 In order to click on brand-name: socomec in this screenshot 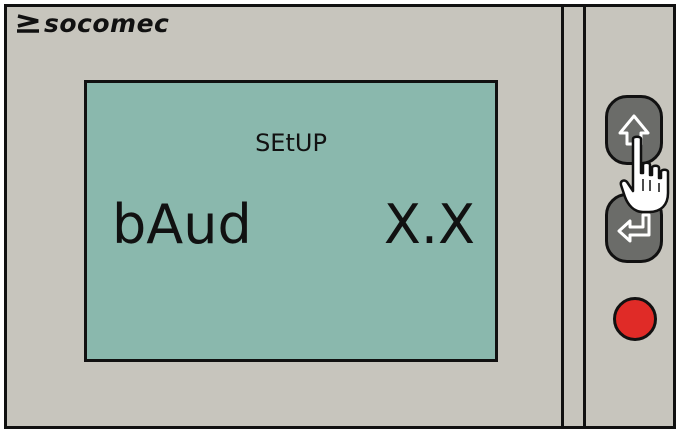, I will do `click(107, 23)`.